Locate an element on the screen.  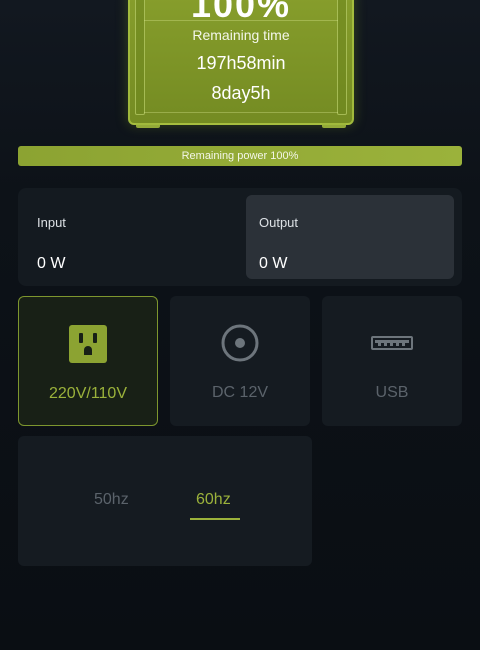
dc-port-label: DC 12V is located at coordinates (240, 392).